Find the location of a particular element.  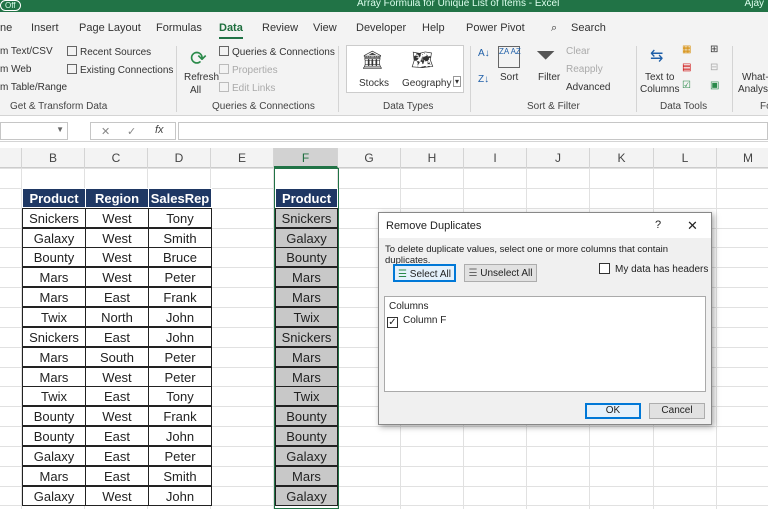

sort-z-a-button: Z↓ is located at coordinates (483, 79).